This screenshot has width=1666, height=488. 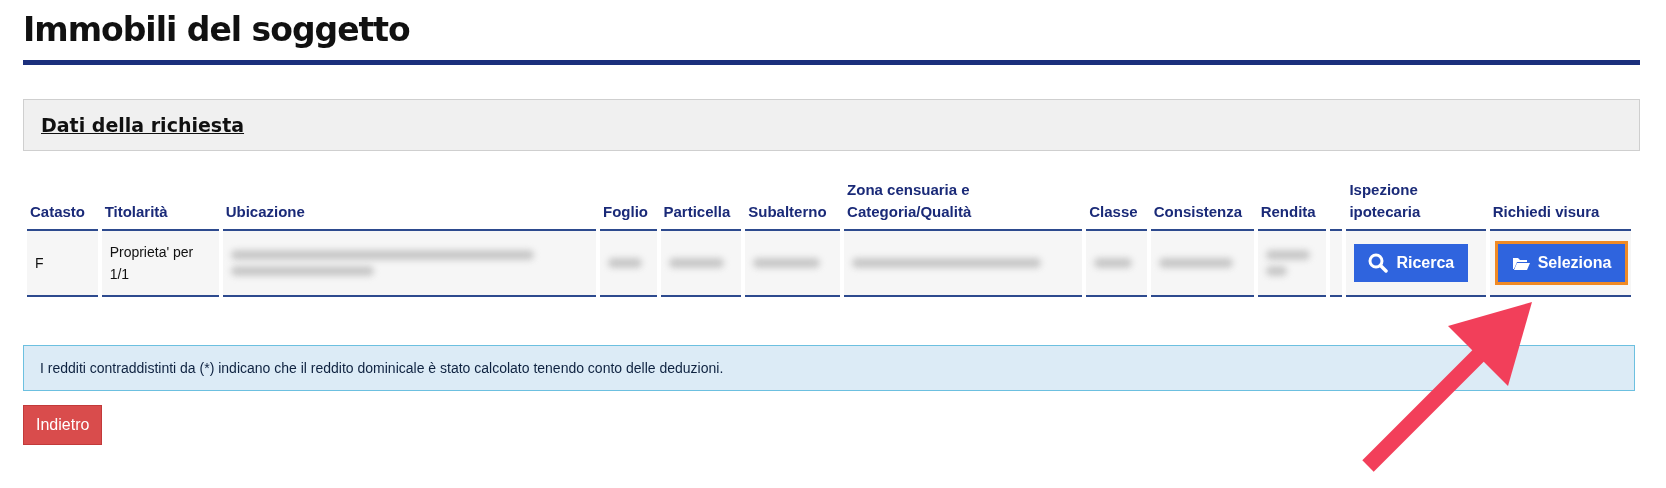 What do you see at coordinates (63, 425) in the screenshot?
I see `back-button: Indietro` at bounding box center [63, 425].